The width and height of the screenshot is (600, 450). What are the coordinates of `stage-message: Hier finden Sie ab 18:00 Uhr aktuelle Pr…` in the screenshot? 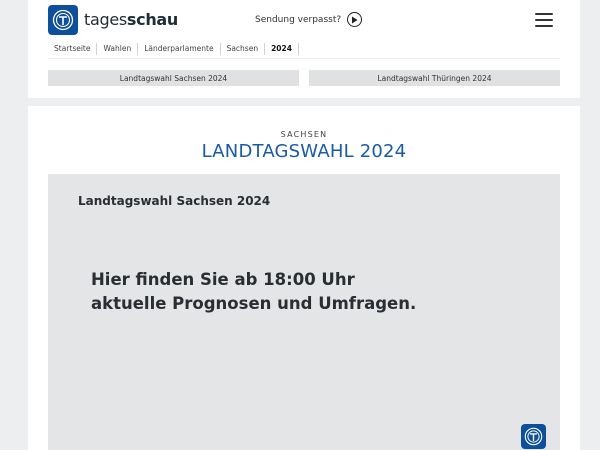 It's located at (253, 292).